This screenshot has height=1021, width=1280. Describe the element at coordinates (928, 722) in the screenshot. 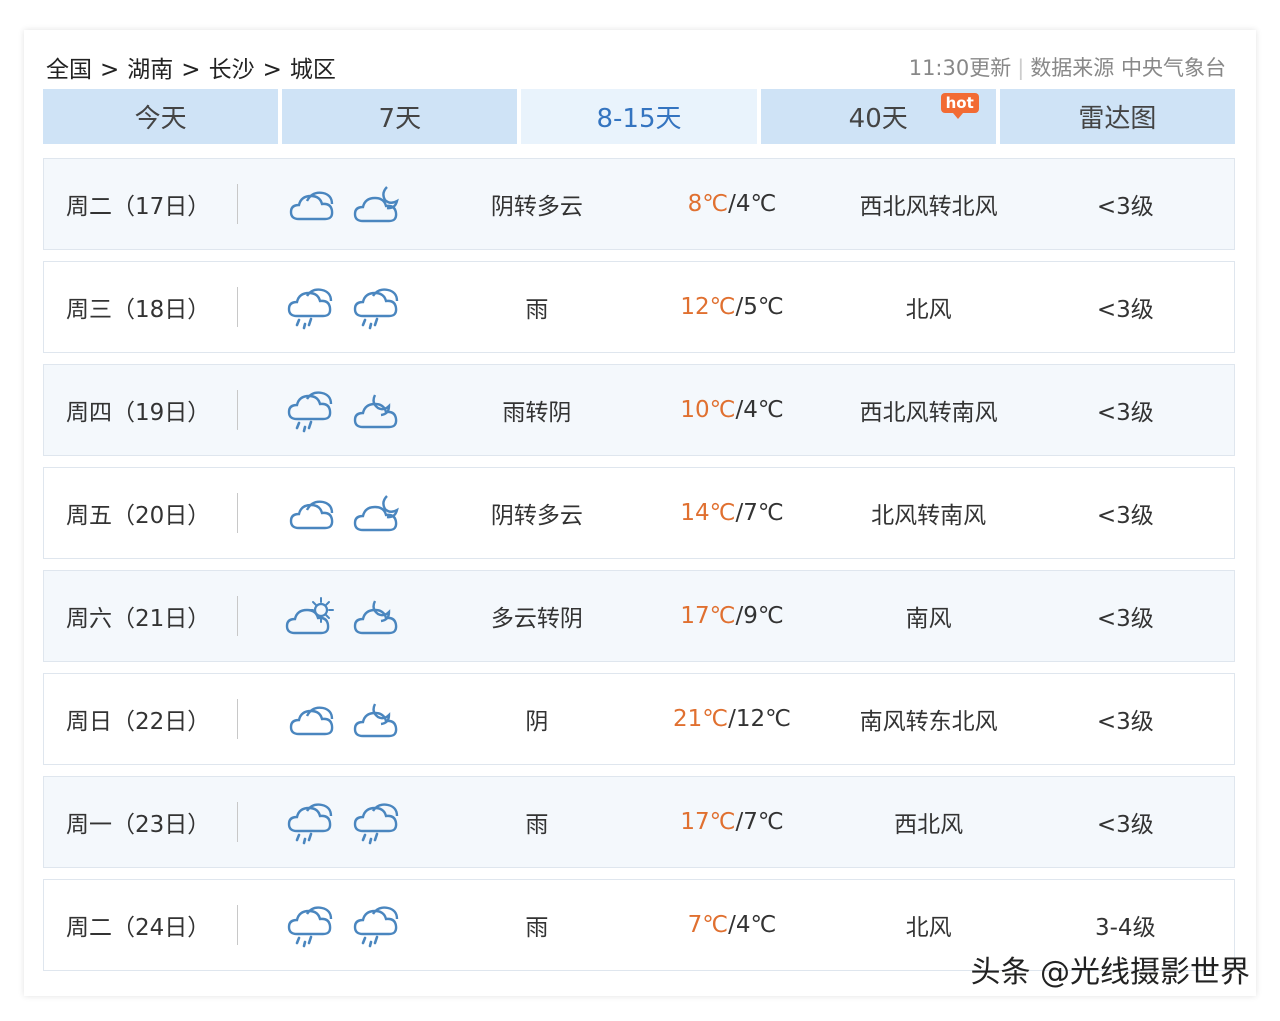

I see `wind-direction: 南风转东北风` at that location.